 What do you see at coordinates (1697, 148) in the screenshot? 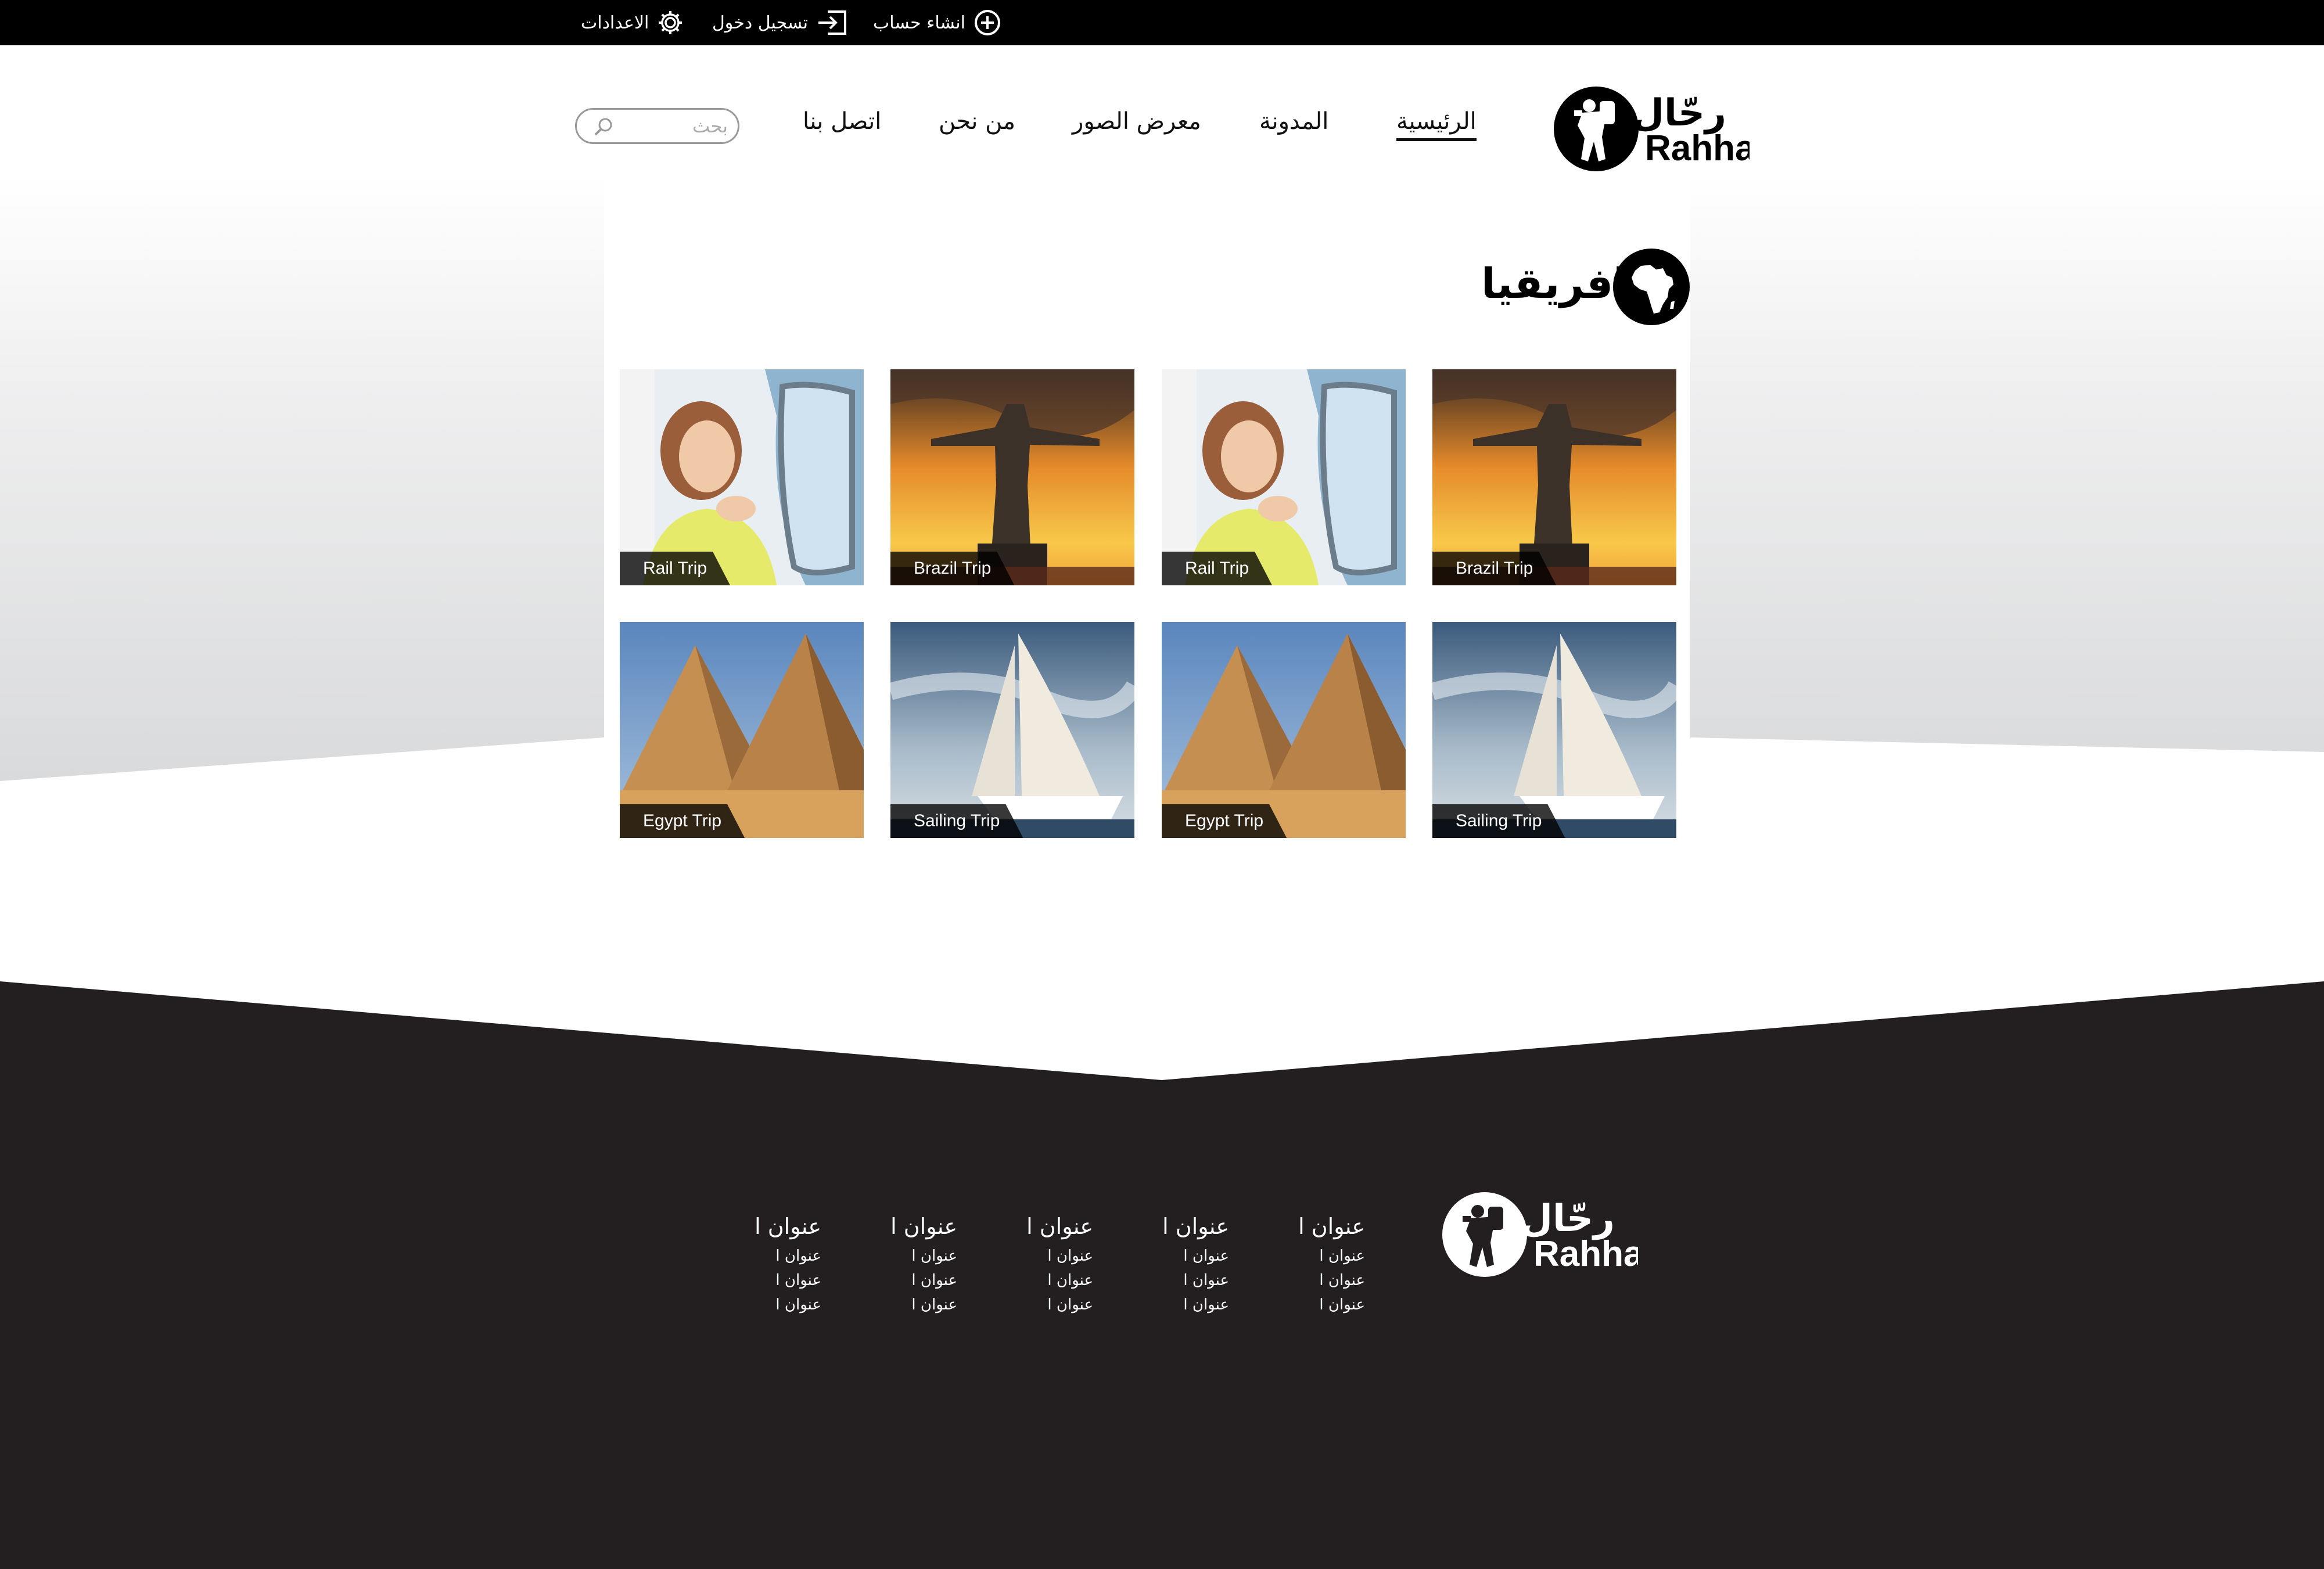
I see `logo-latin: Rahhal` at bounding box center [1697, 148].